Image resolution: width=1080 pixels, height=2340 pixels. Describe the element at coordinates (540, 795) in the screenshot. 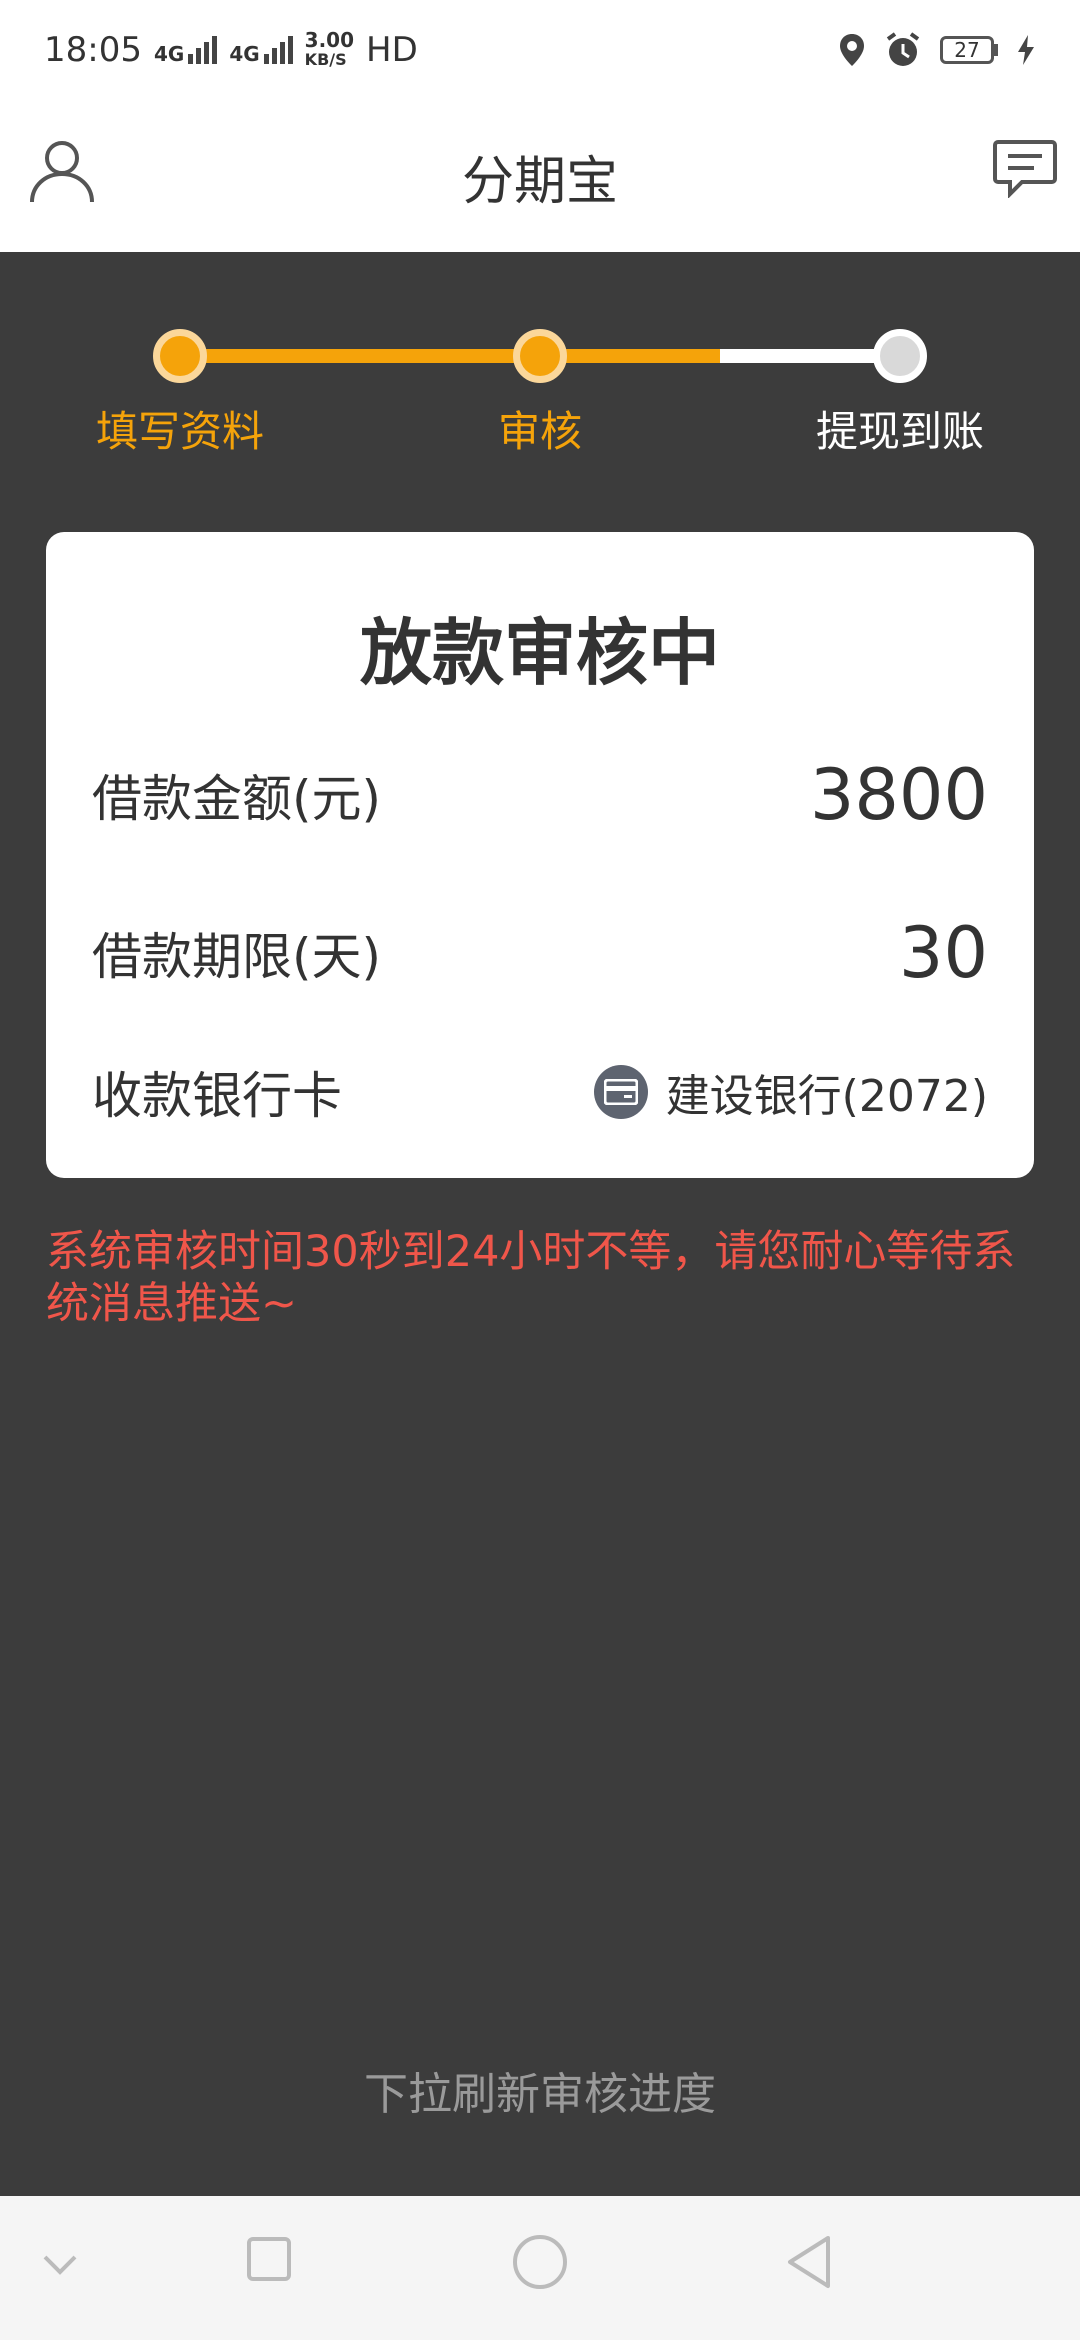

I see `loan-amount-row: 借款金额(元) 3800` at that location.